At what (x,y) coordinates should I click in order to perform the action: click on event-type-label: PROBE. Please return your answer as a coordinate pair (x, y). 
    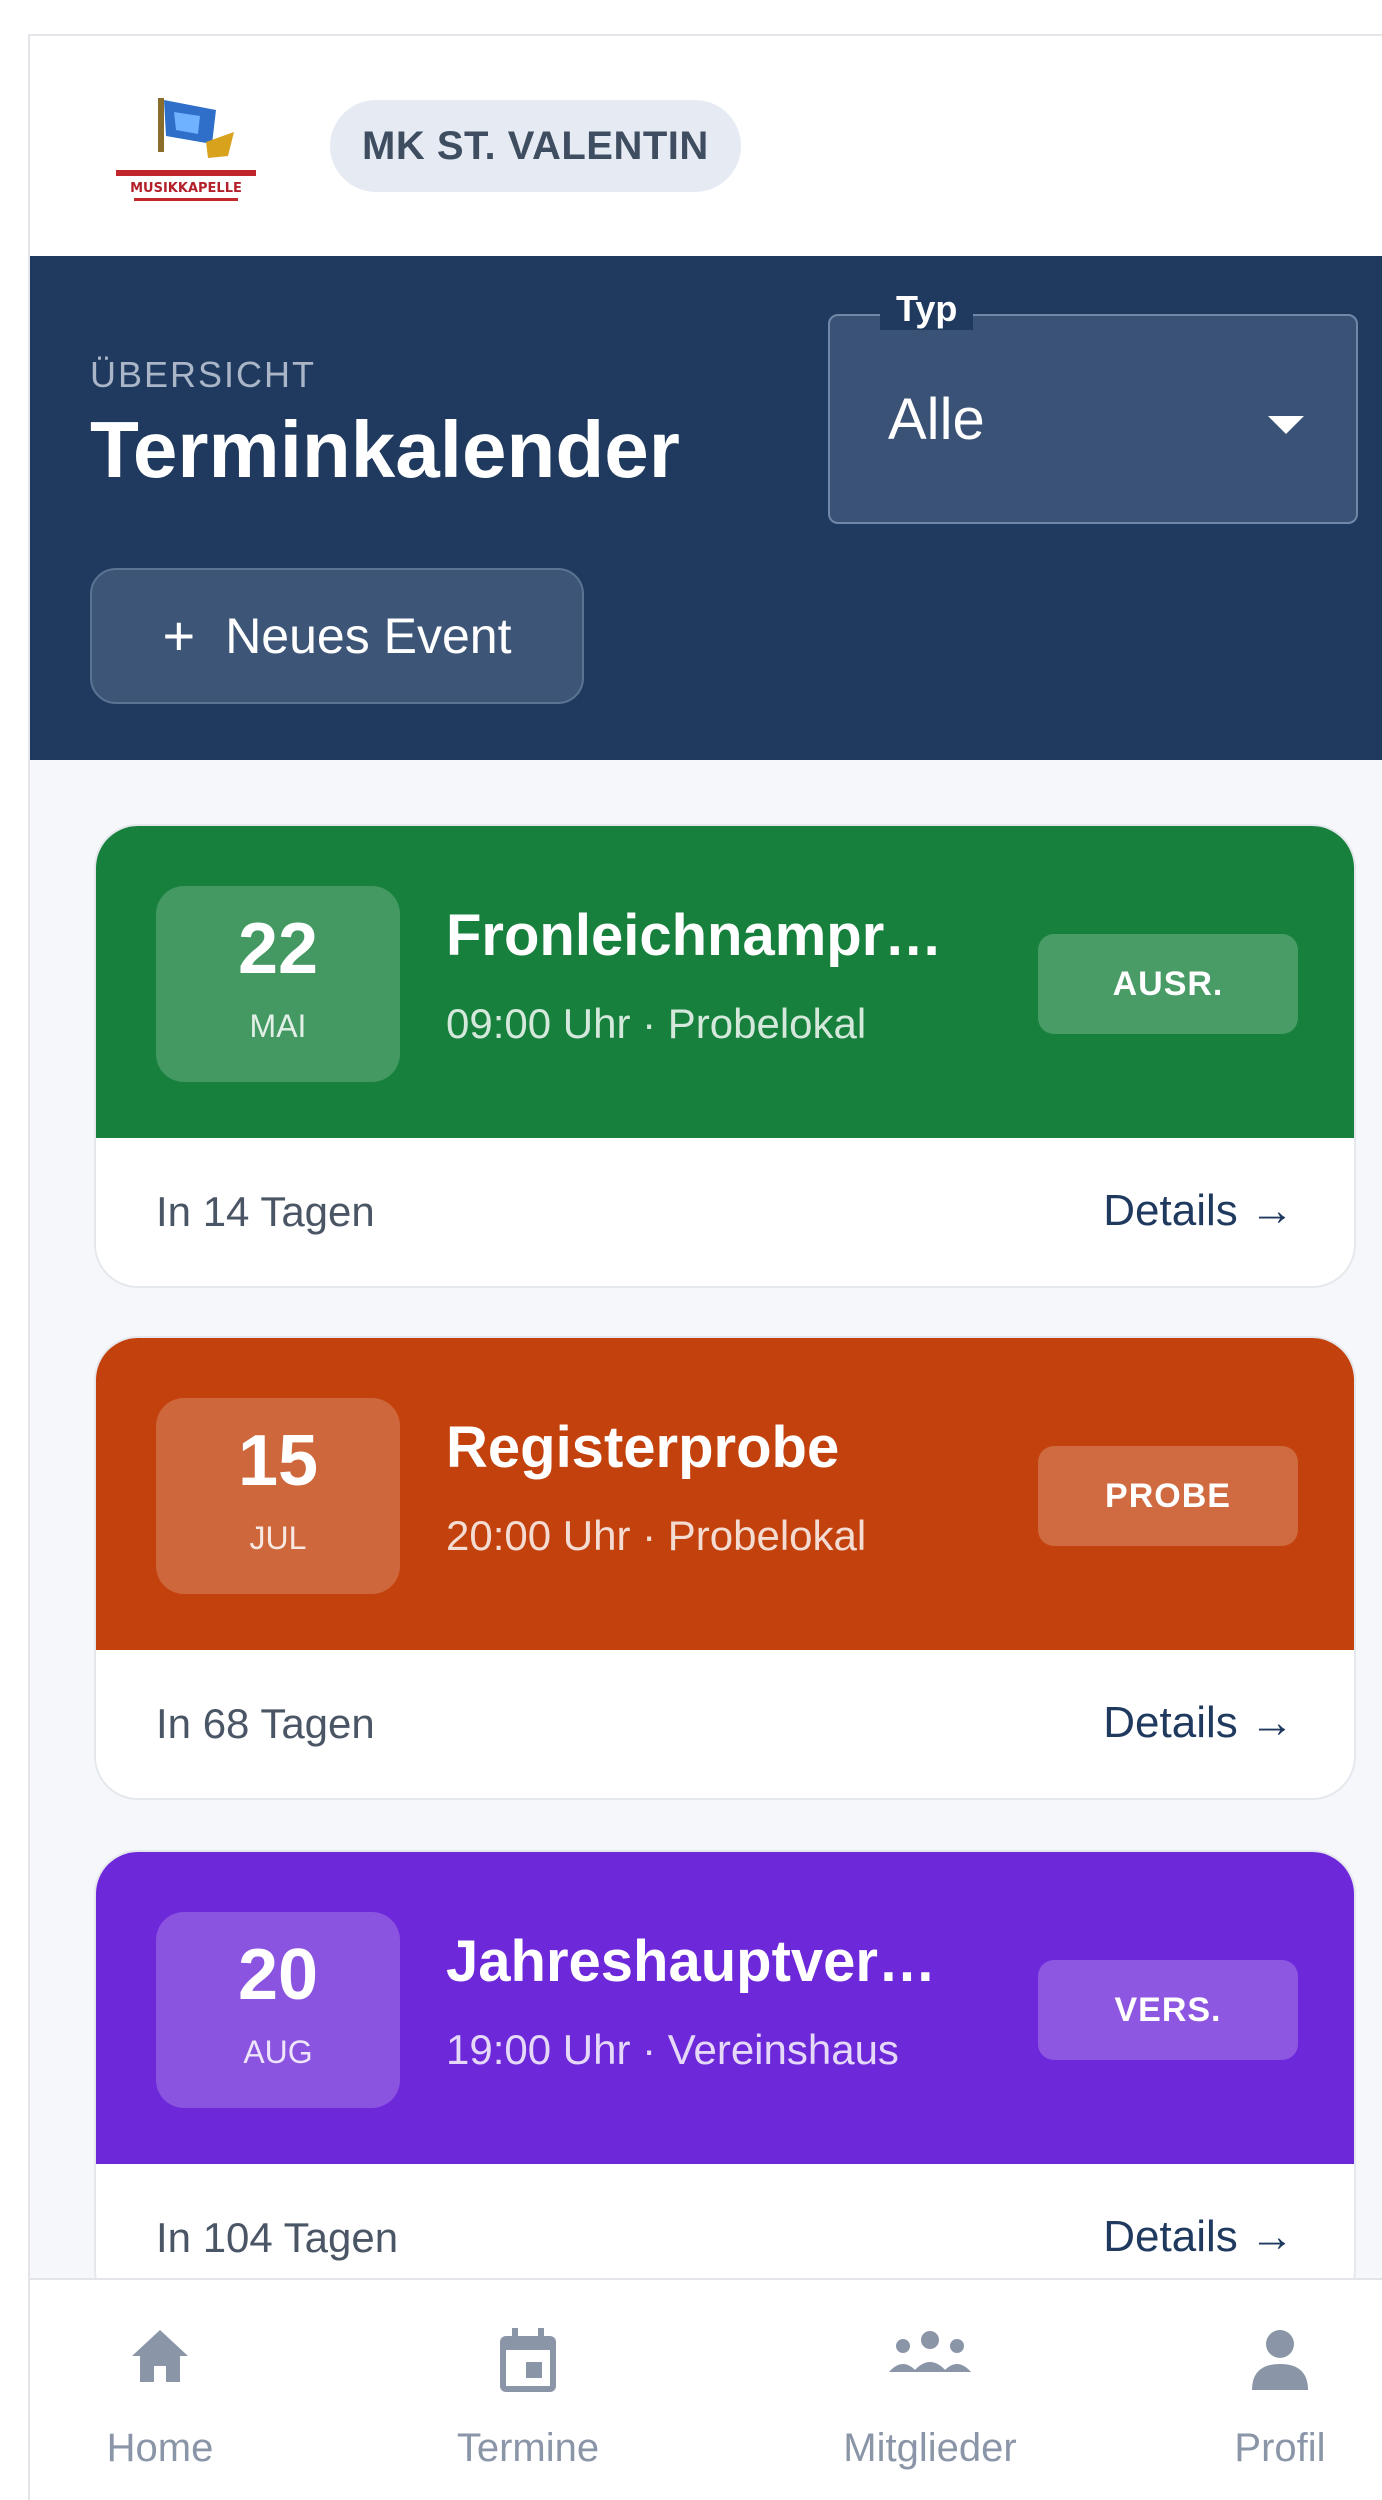
    Looking at the image, I should click on (1168, 1495).